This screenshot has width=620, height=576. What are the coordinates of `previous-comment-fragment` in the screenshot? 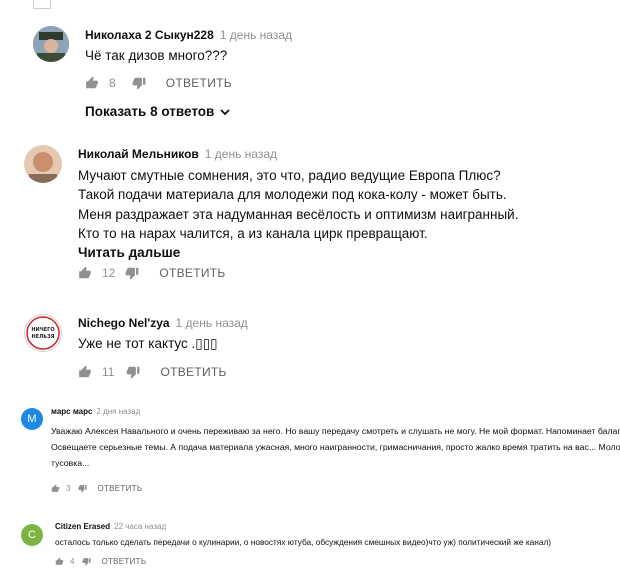 It's located at (42, 4).